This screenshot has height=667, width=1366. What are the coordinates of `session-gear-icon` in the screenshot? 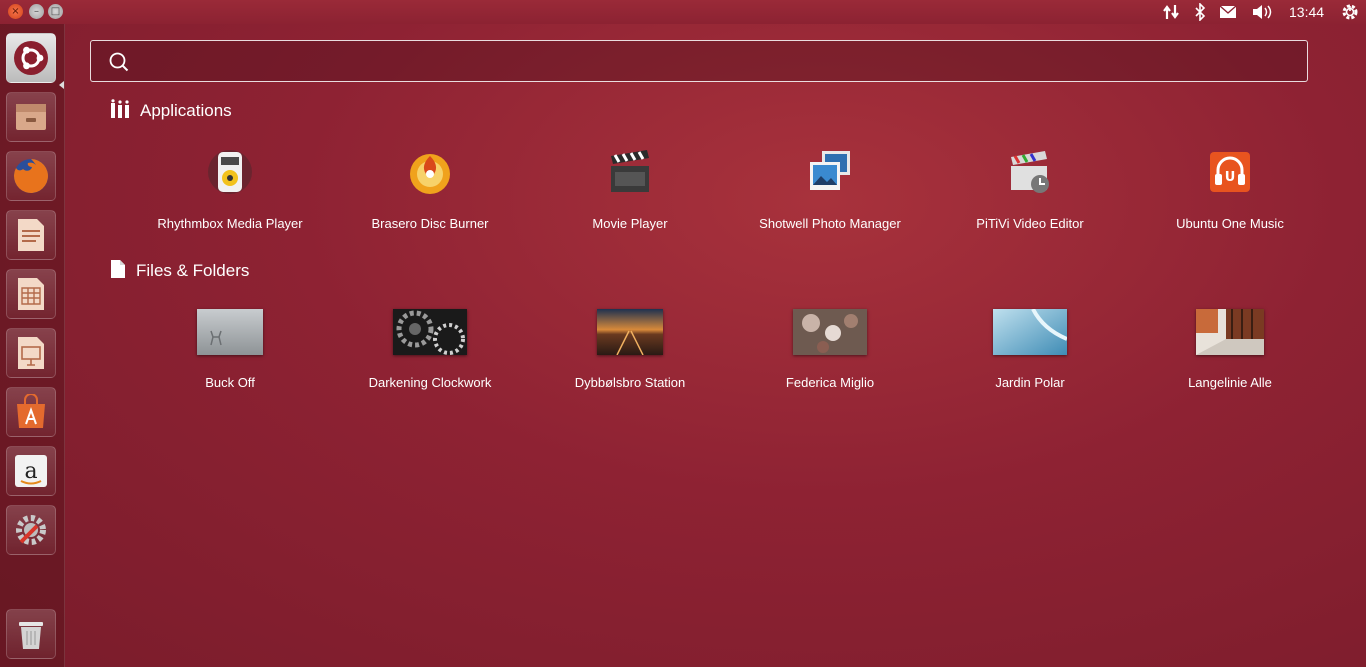 It's located at (1350, 12).